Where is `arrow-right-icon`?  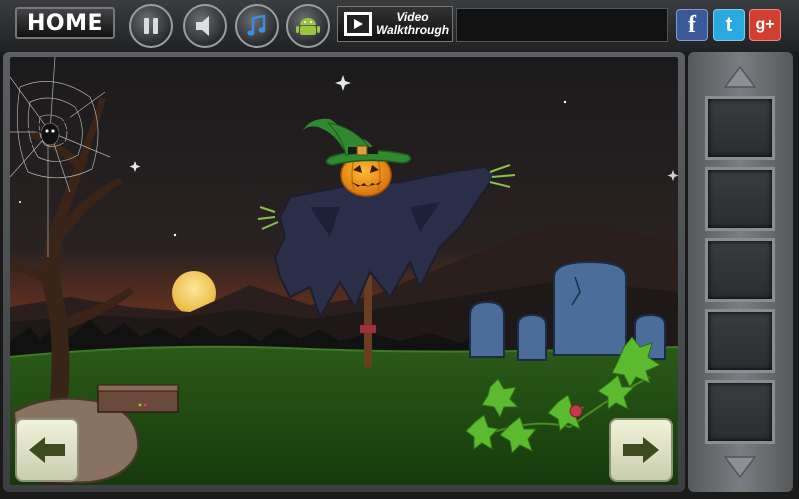
arrow-right-icon is located at coordinates (641, 450).